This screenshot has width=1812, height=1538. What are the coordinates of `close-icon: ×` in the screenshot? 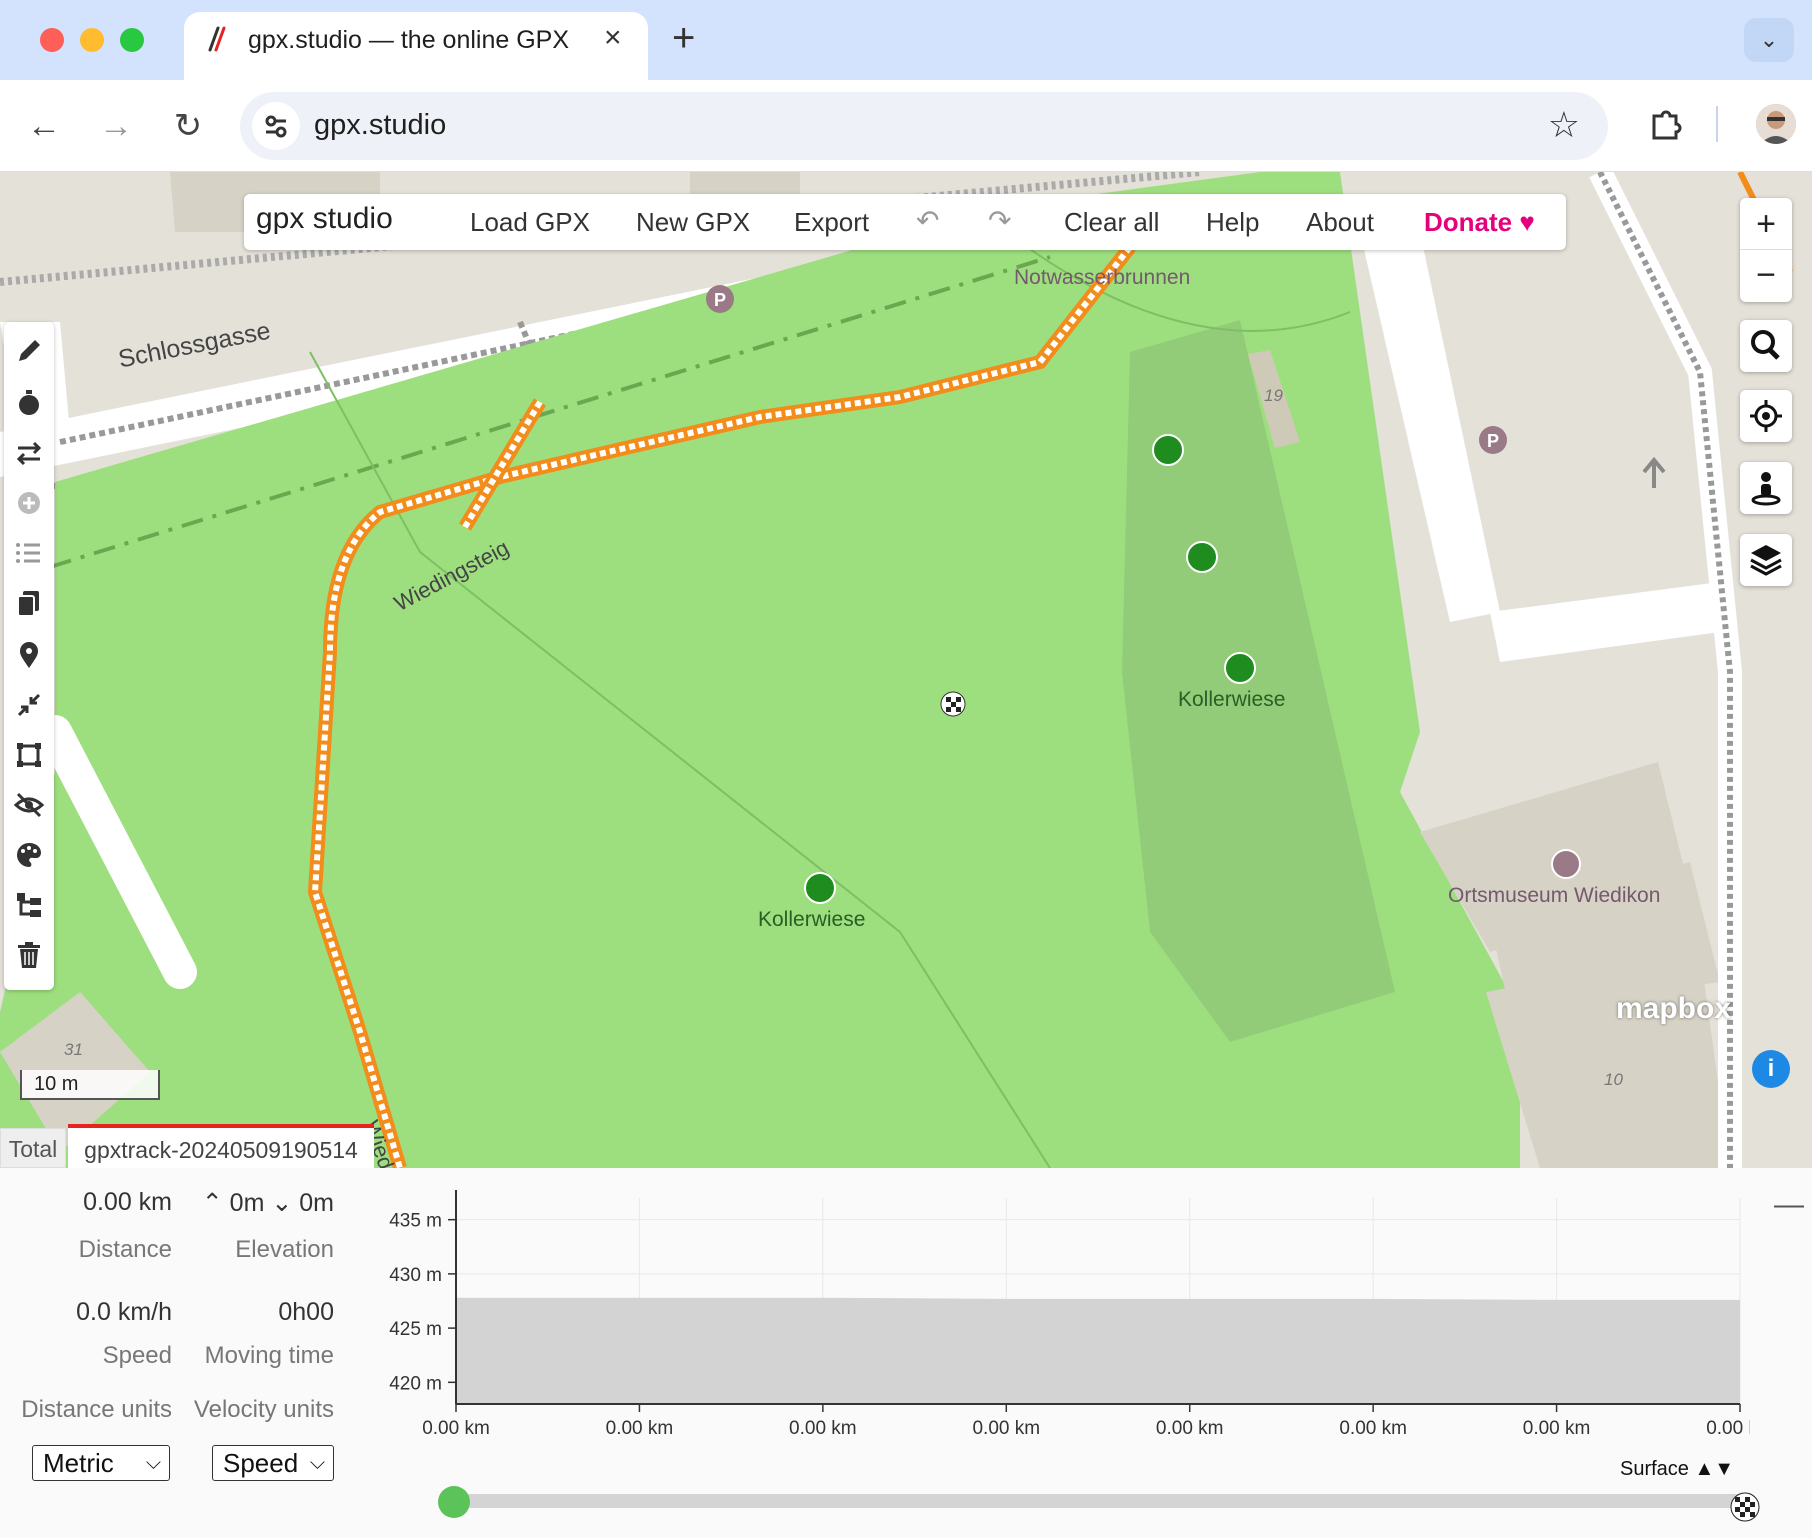 It's located at (613, 38).